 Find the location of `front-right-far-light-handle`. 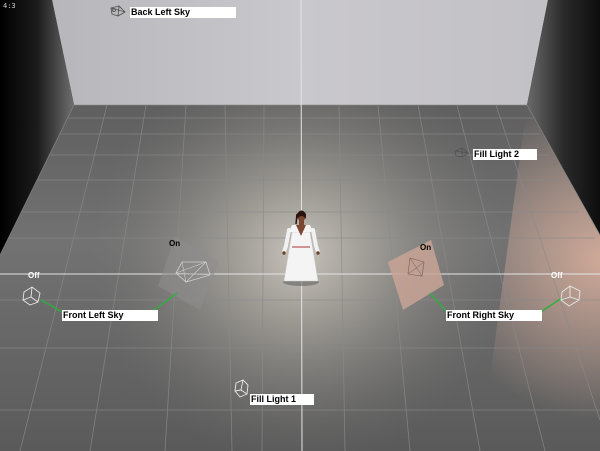

front-right-far-light-handle is located at coordinates (570, 296).